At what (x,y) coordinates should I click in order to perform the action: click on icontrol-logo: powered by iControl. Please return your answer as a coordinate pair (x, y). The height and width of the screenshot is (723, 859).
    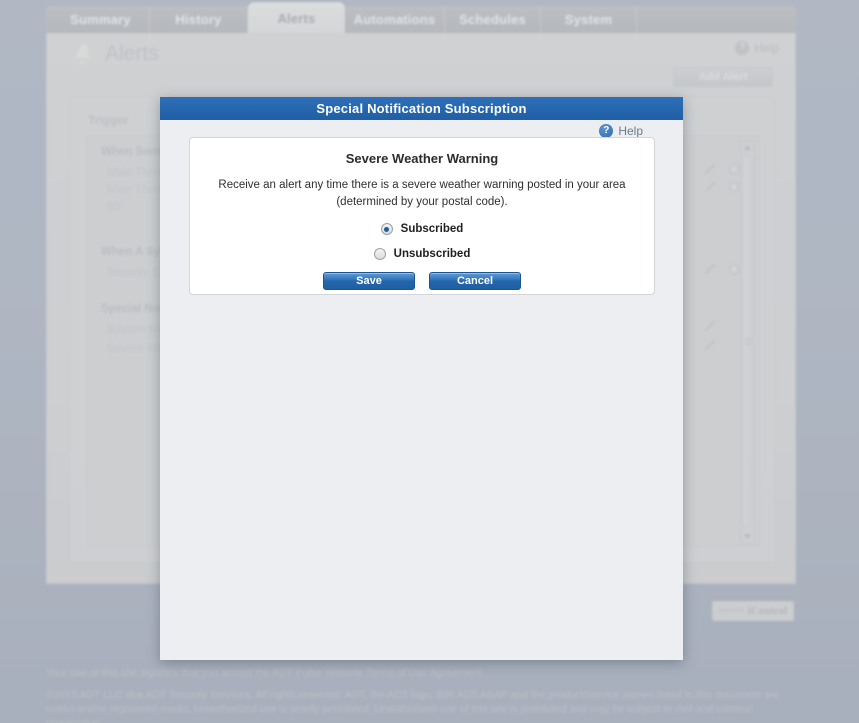
    Looking at the image, I should click on (753, 611).